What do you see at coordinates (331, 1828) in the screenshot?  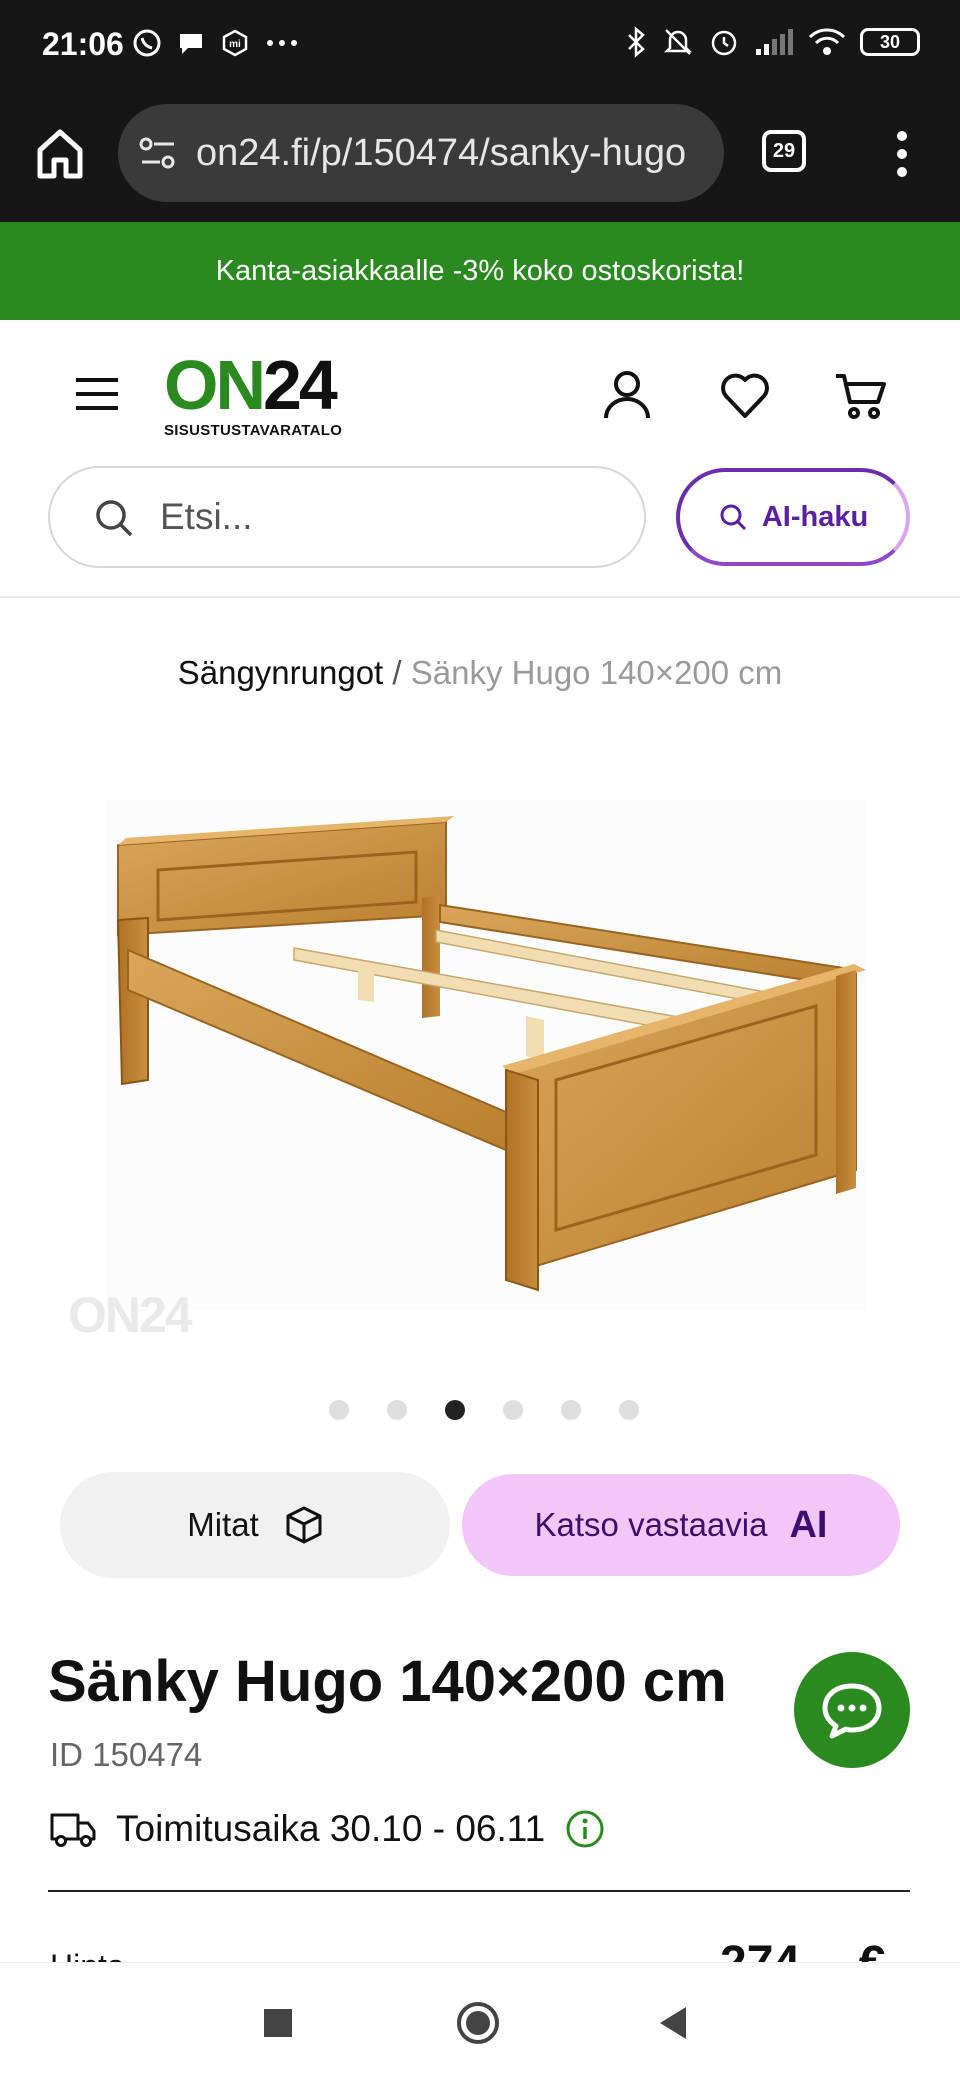 I see `delivery-text: Toimitusaika 30.10 - 06.11` at bounding box center [331, 1828].